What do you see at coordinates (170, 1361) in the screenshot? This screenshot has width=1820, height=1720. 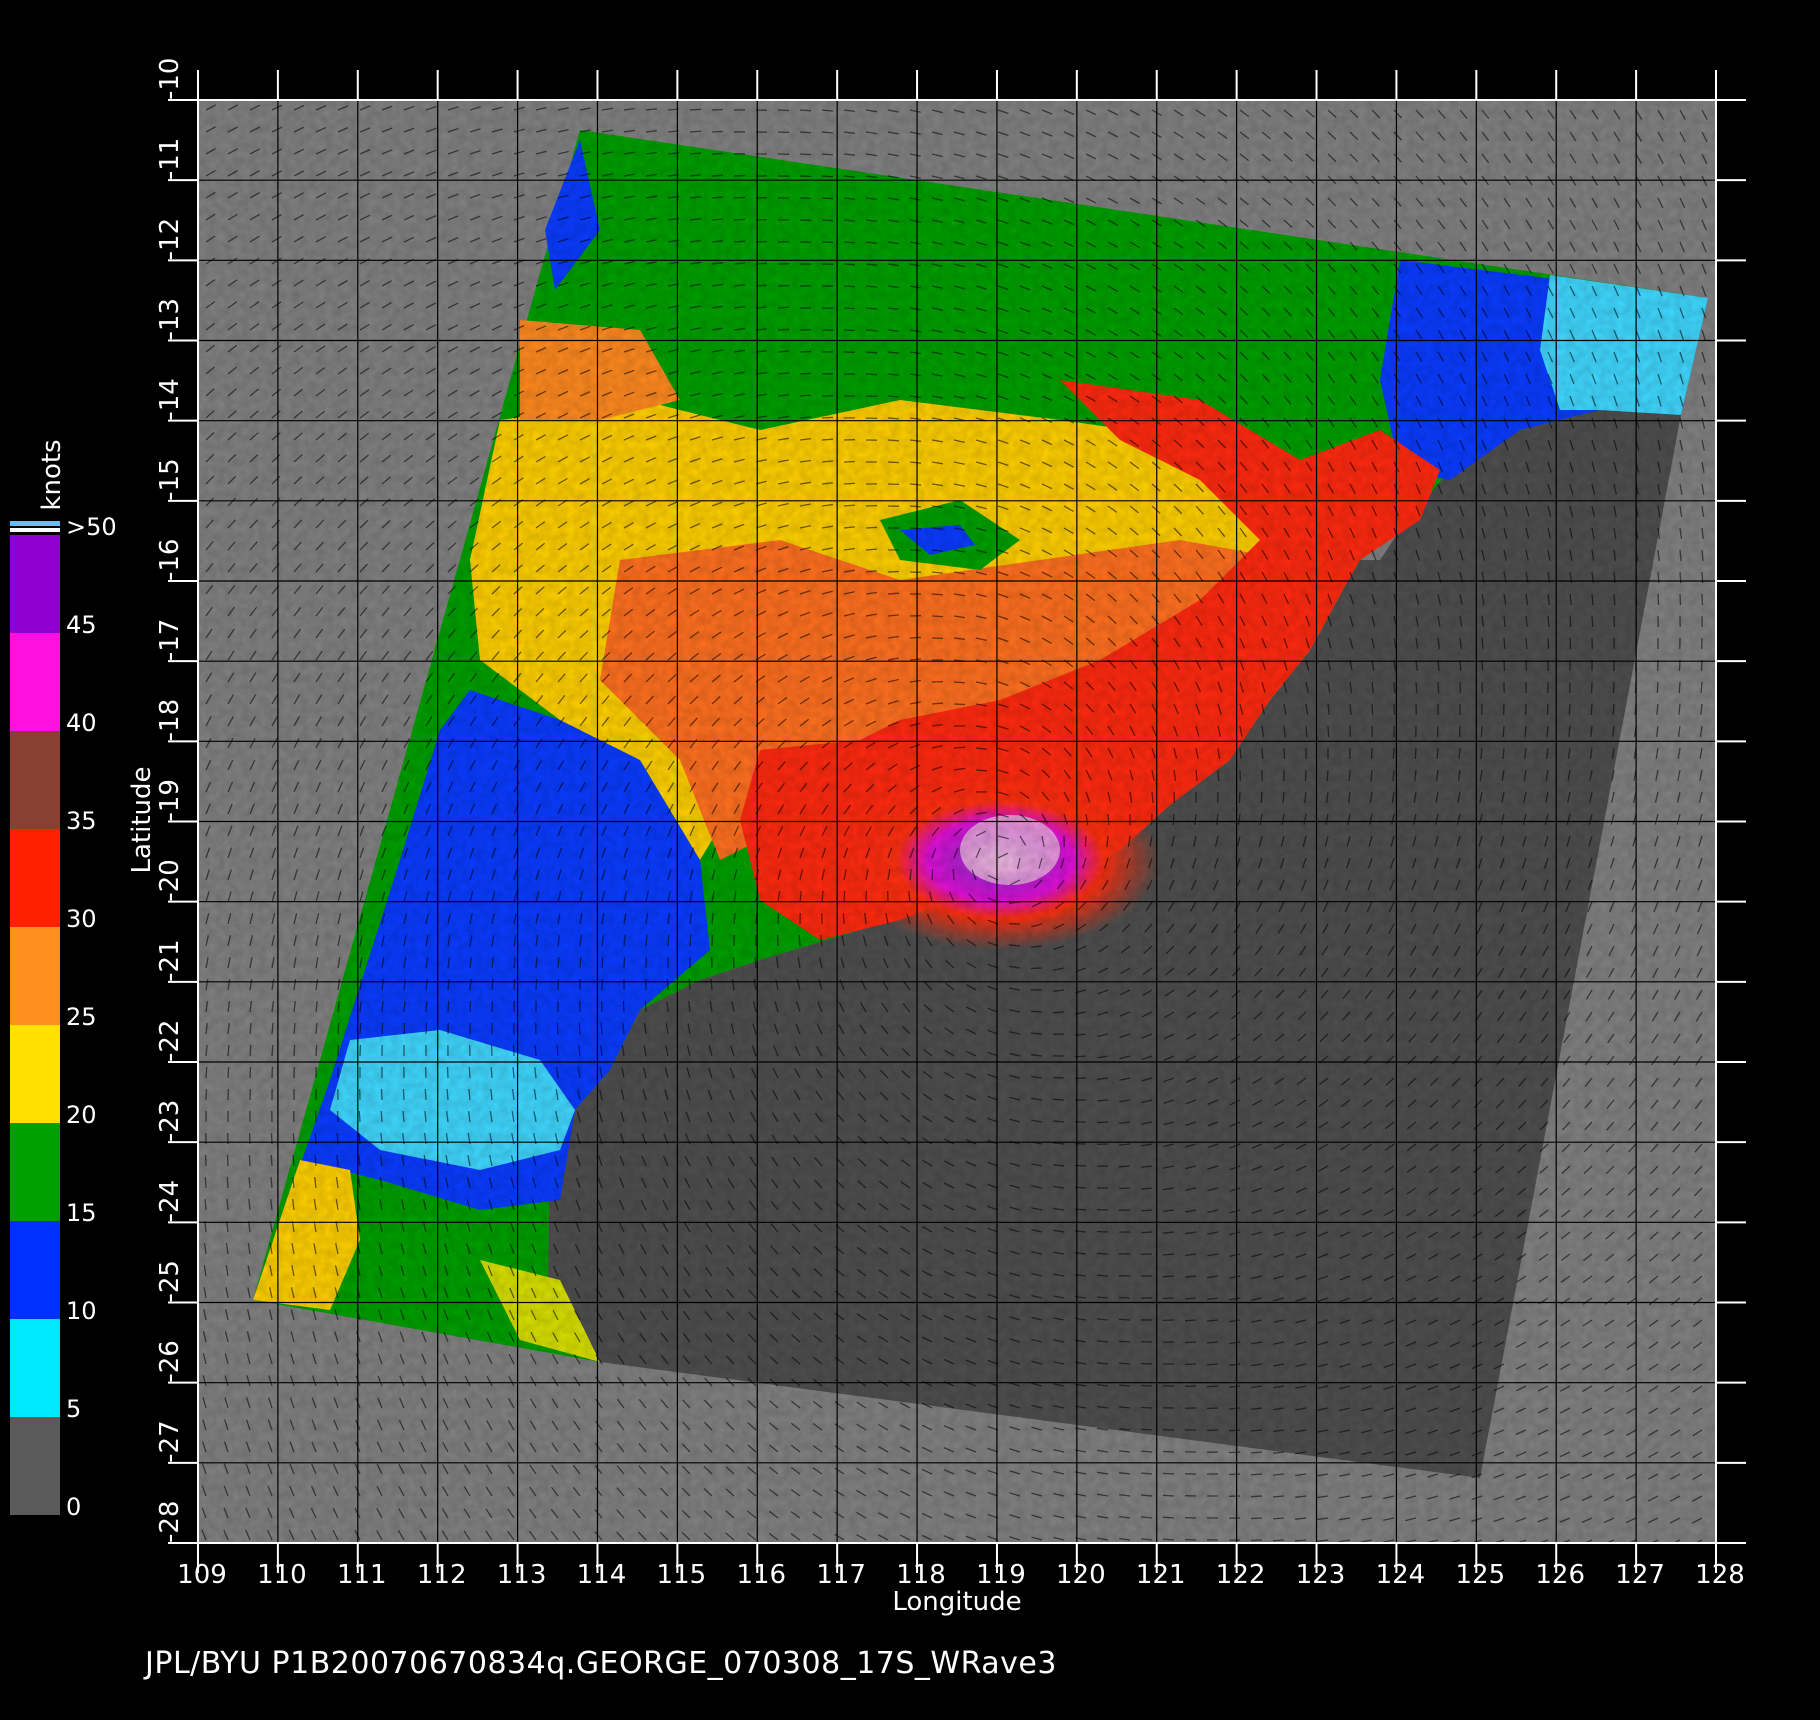 I see `lat-tick-label: -26` at bounding box center [170, 1361].